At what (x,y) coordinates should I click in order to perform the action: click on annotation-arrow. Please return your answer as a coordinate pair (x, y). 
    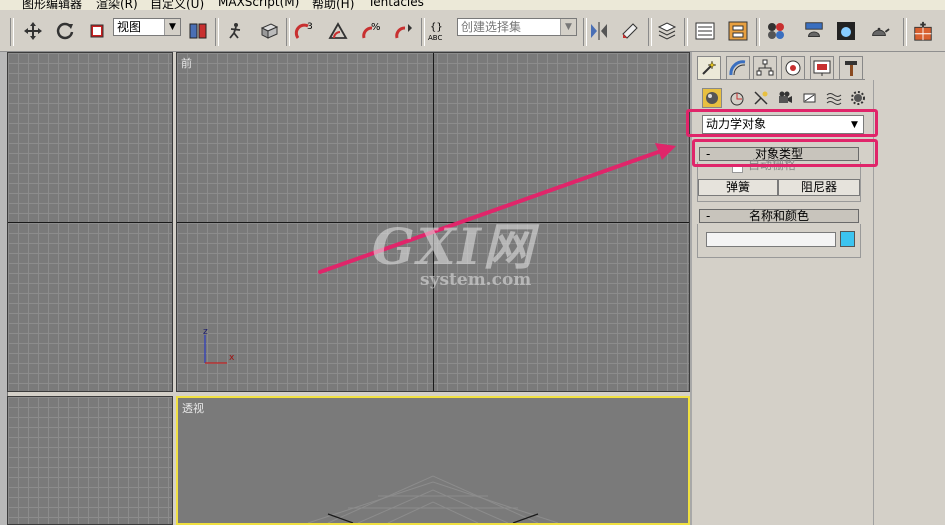
    Looking at the image, I should click on (497, 208).